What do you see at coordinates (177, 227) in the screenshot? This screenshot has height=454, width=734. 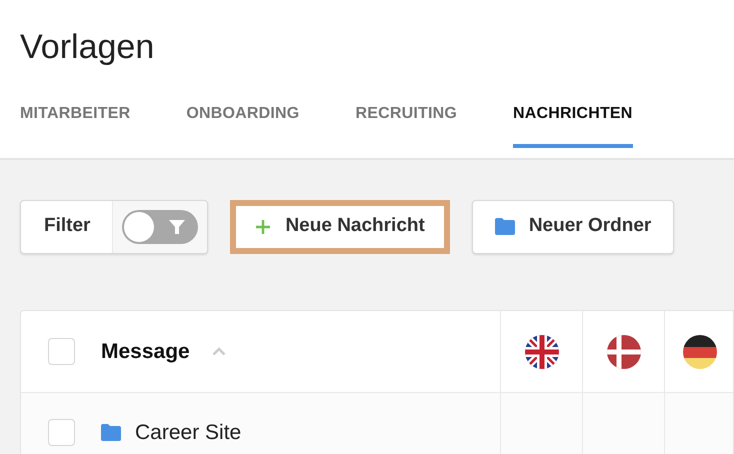 I see `funnel-icon` at bounding box center [177, 227].